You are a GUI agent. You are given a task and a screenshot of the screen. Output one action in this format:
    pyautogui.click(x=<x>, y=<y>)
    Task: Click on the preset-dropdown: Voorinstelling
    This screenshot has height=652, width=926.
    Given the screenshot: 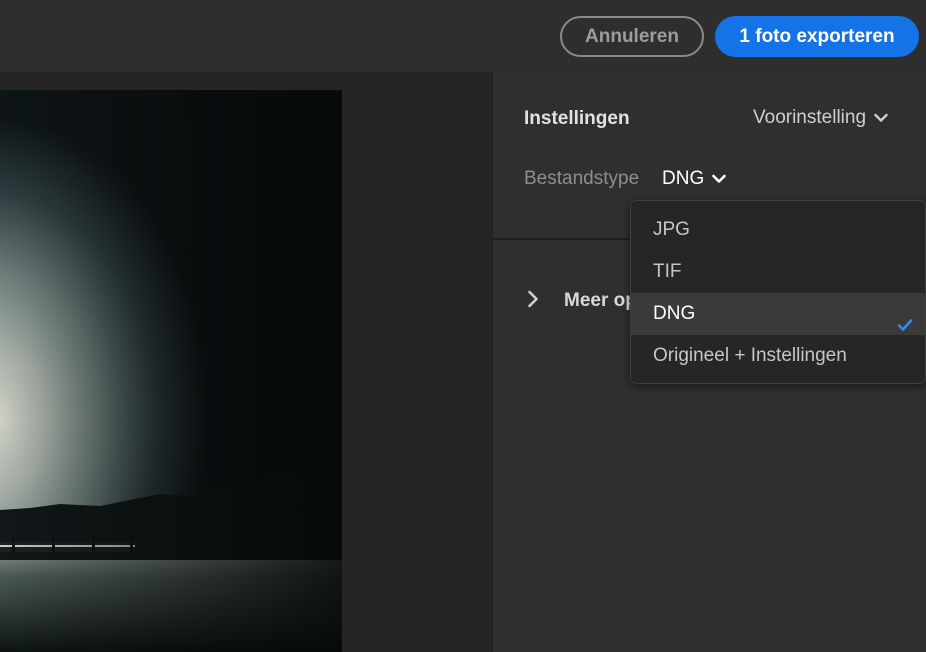 What is the action you would take?
    pyautogui.click(x=820, y=118)
    